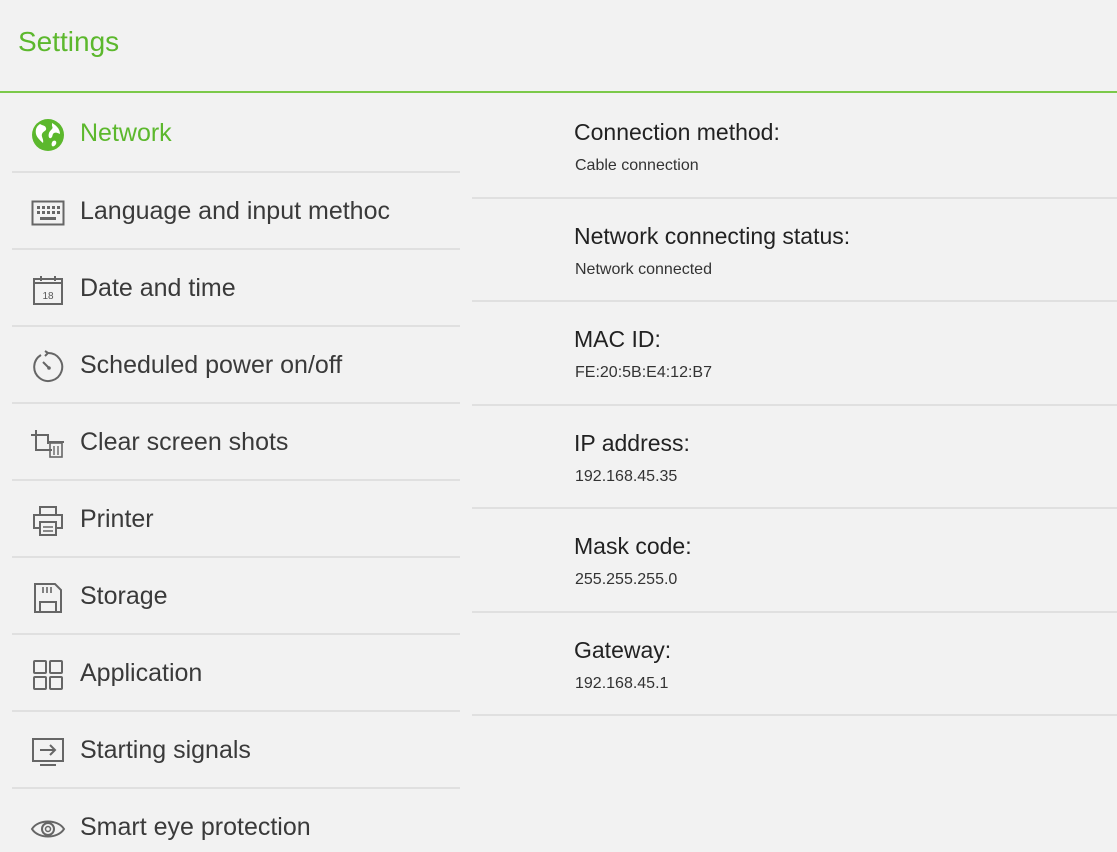  Describe the element at coordinates (141, 673) in the screenshot. I see `sidebar-item-label: Application` at that location.